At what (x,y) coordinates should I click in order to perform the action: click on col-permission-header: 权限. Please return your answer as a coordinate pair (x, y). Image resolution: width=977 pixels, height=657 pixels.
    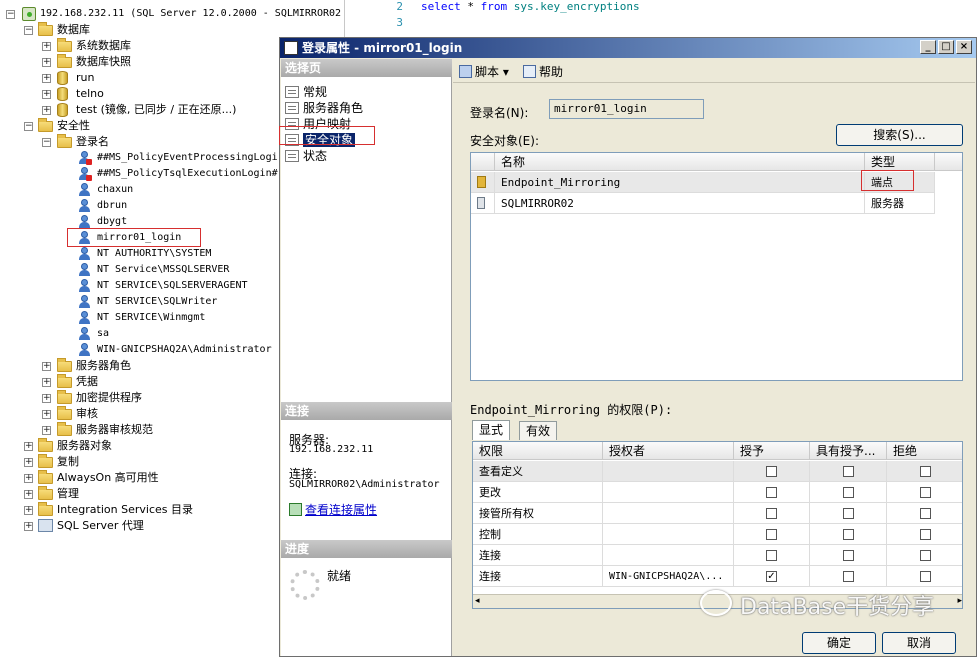
    Looking at the image, I should click on (538, 451).